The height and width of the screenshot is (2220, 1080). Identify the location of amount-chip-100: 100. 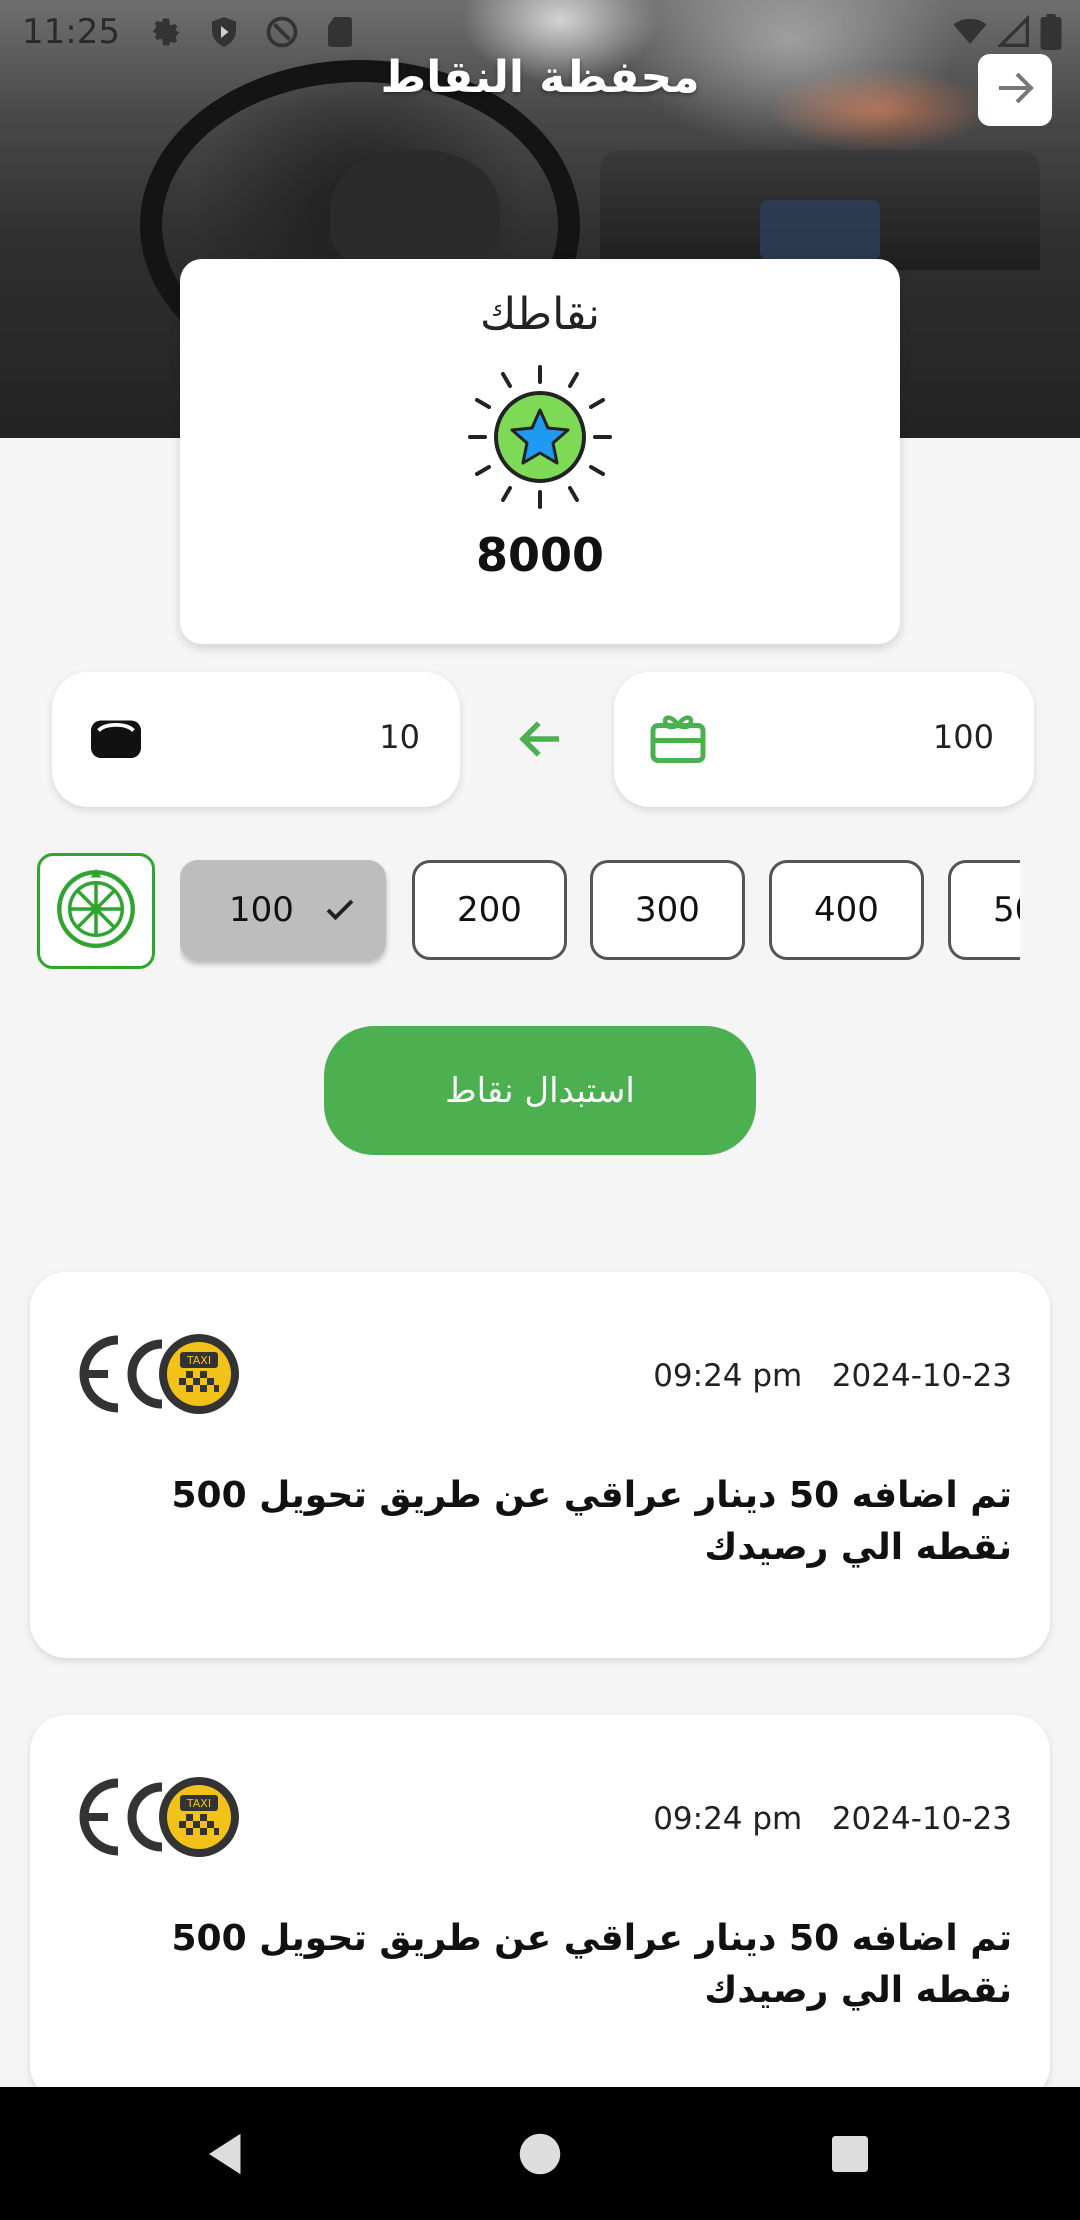
(283, 910).